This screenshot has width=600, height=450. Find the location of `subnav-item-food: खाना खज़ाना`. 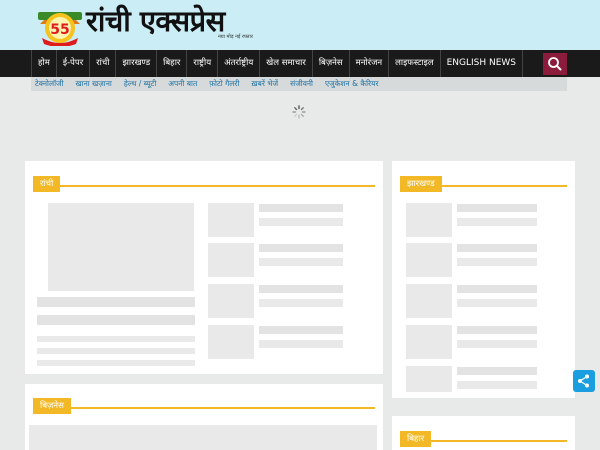

subnav-item-food: खाना खज़ाना is located at coordinates (94, 84).